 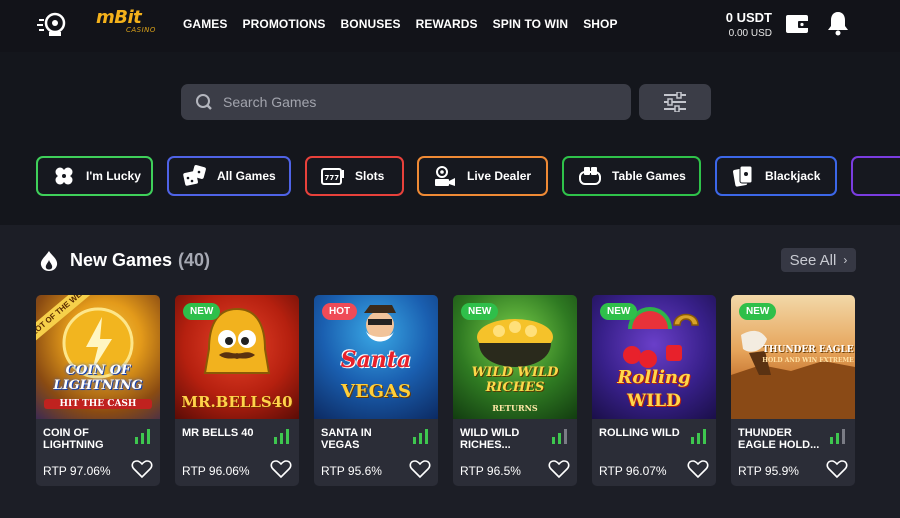 I want to click on filter-button, so click(x=675, y=102).